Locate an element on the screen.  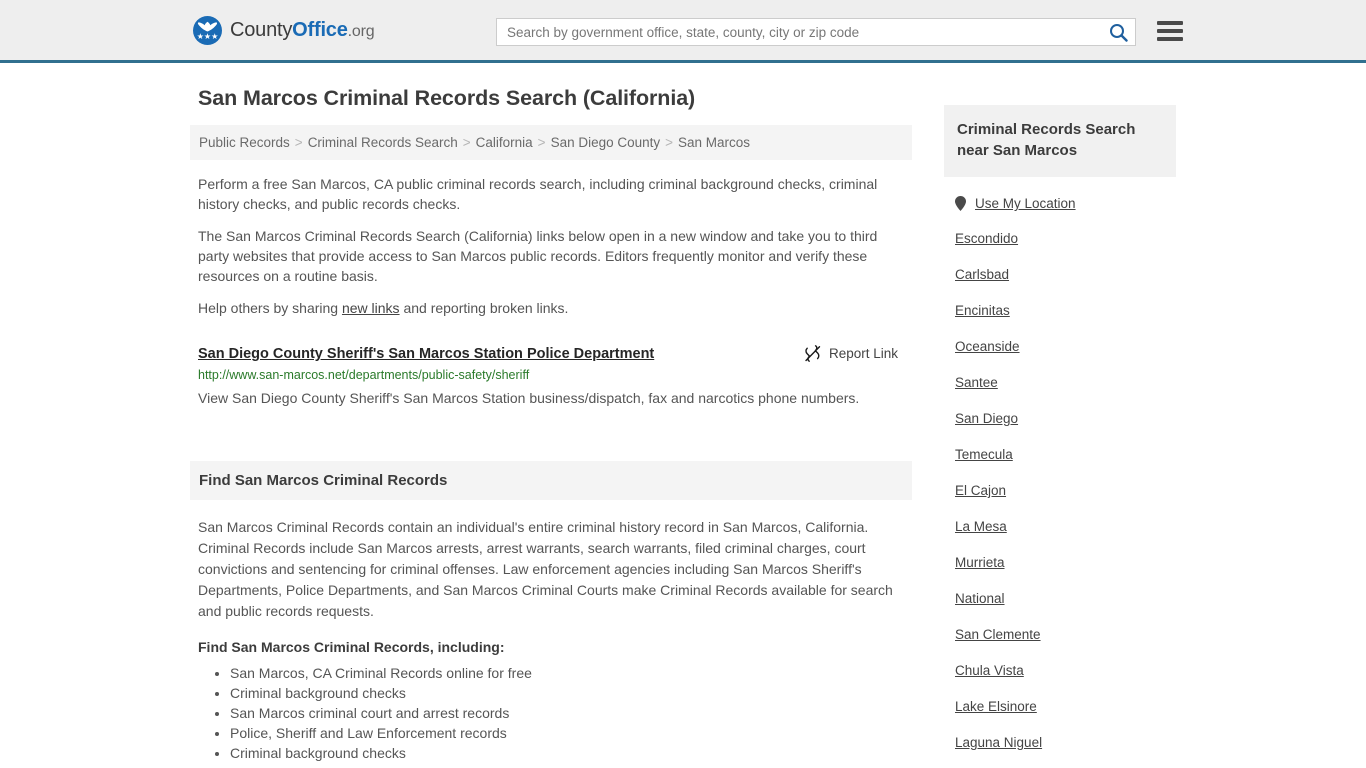
breadcrumb-item-criminal-records-search: Criminal Records Search is located at coordinates (383, 142).